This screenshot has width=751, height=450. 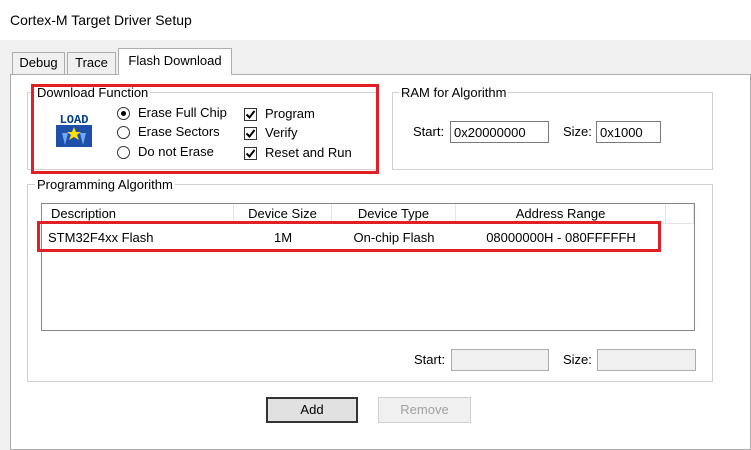 I want to click on cell-description: STM32F4xx Flash, so click(x=101, y=237).